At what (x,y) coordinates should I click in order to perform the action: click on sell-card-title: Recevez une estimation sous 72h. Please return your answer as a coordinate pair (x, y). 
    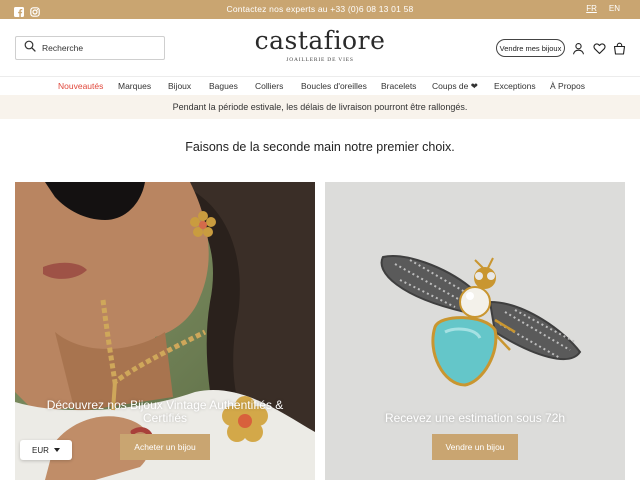
    Looking at the image, I should click on (475, 418).